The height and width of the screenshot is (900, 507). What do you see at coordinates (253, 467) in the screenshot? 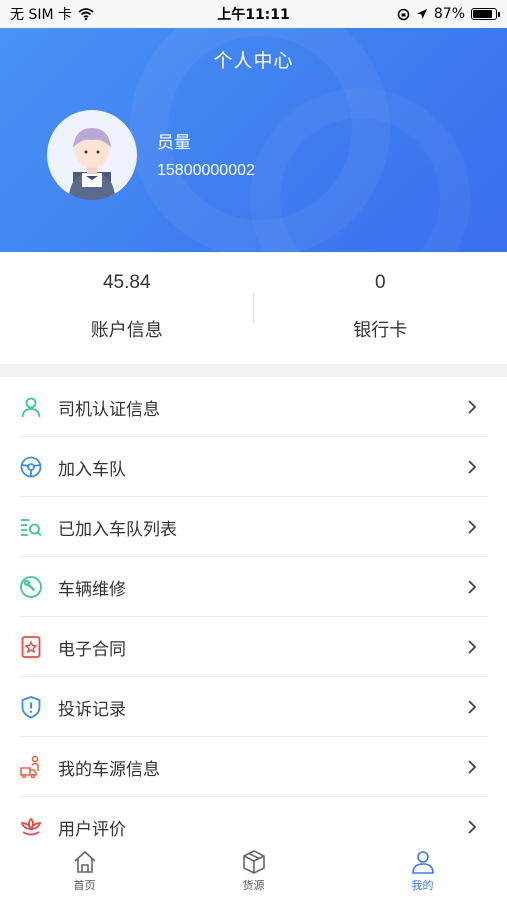
I see `menu-item-join-fleet: 加入车队` at bounding box center [253, 467].